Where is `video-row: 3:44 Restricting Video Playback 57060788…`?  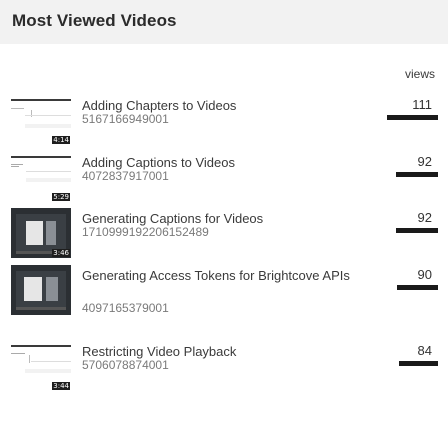
video-row: 3:44 Restricting Video Playback 57060788… is located at coordinates (224, 369).